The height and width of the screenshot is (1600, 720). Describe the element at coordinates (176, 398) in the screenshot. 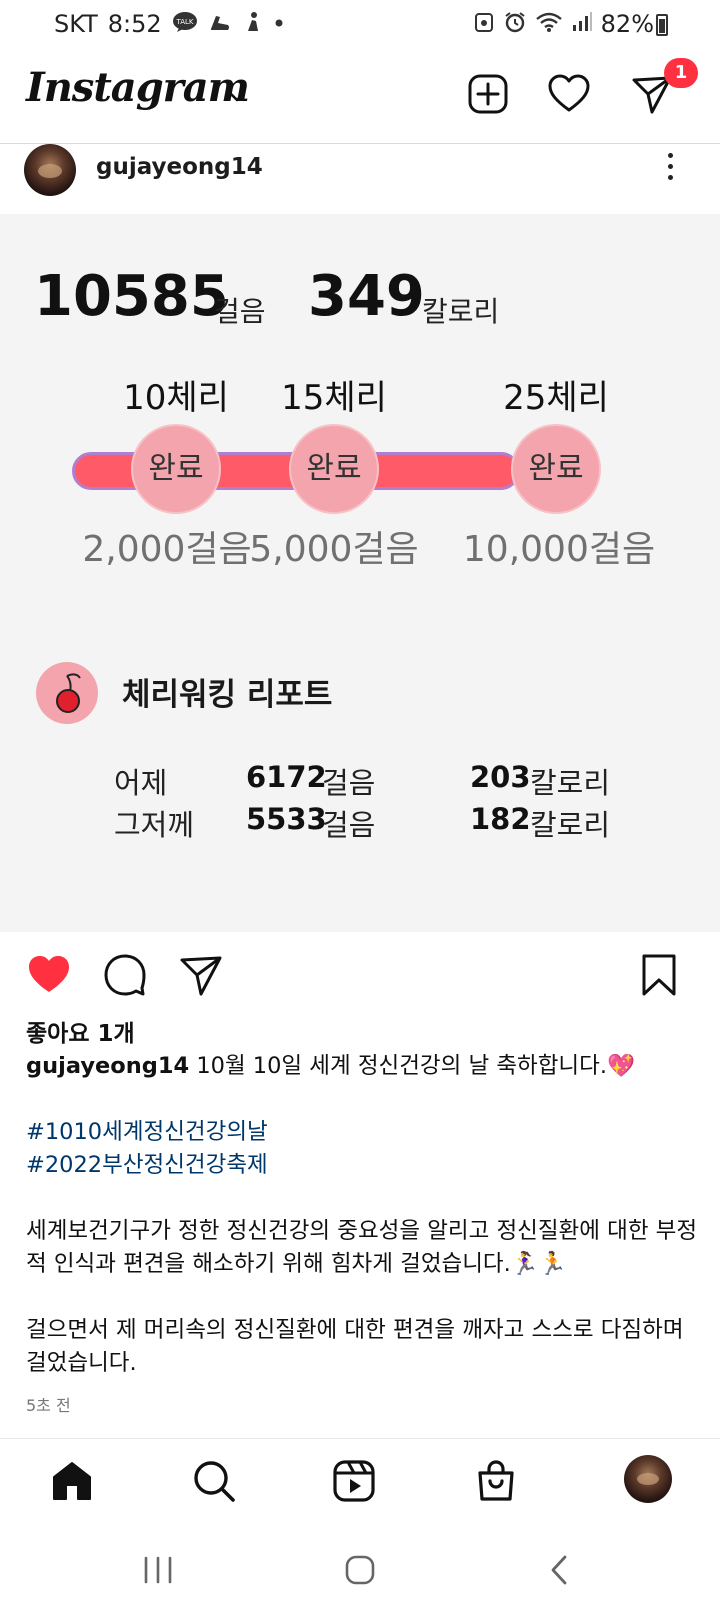

I see `stage-1-cherries: 10체리` at that location.